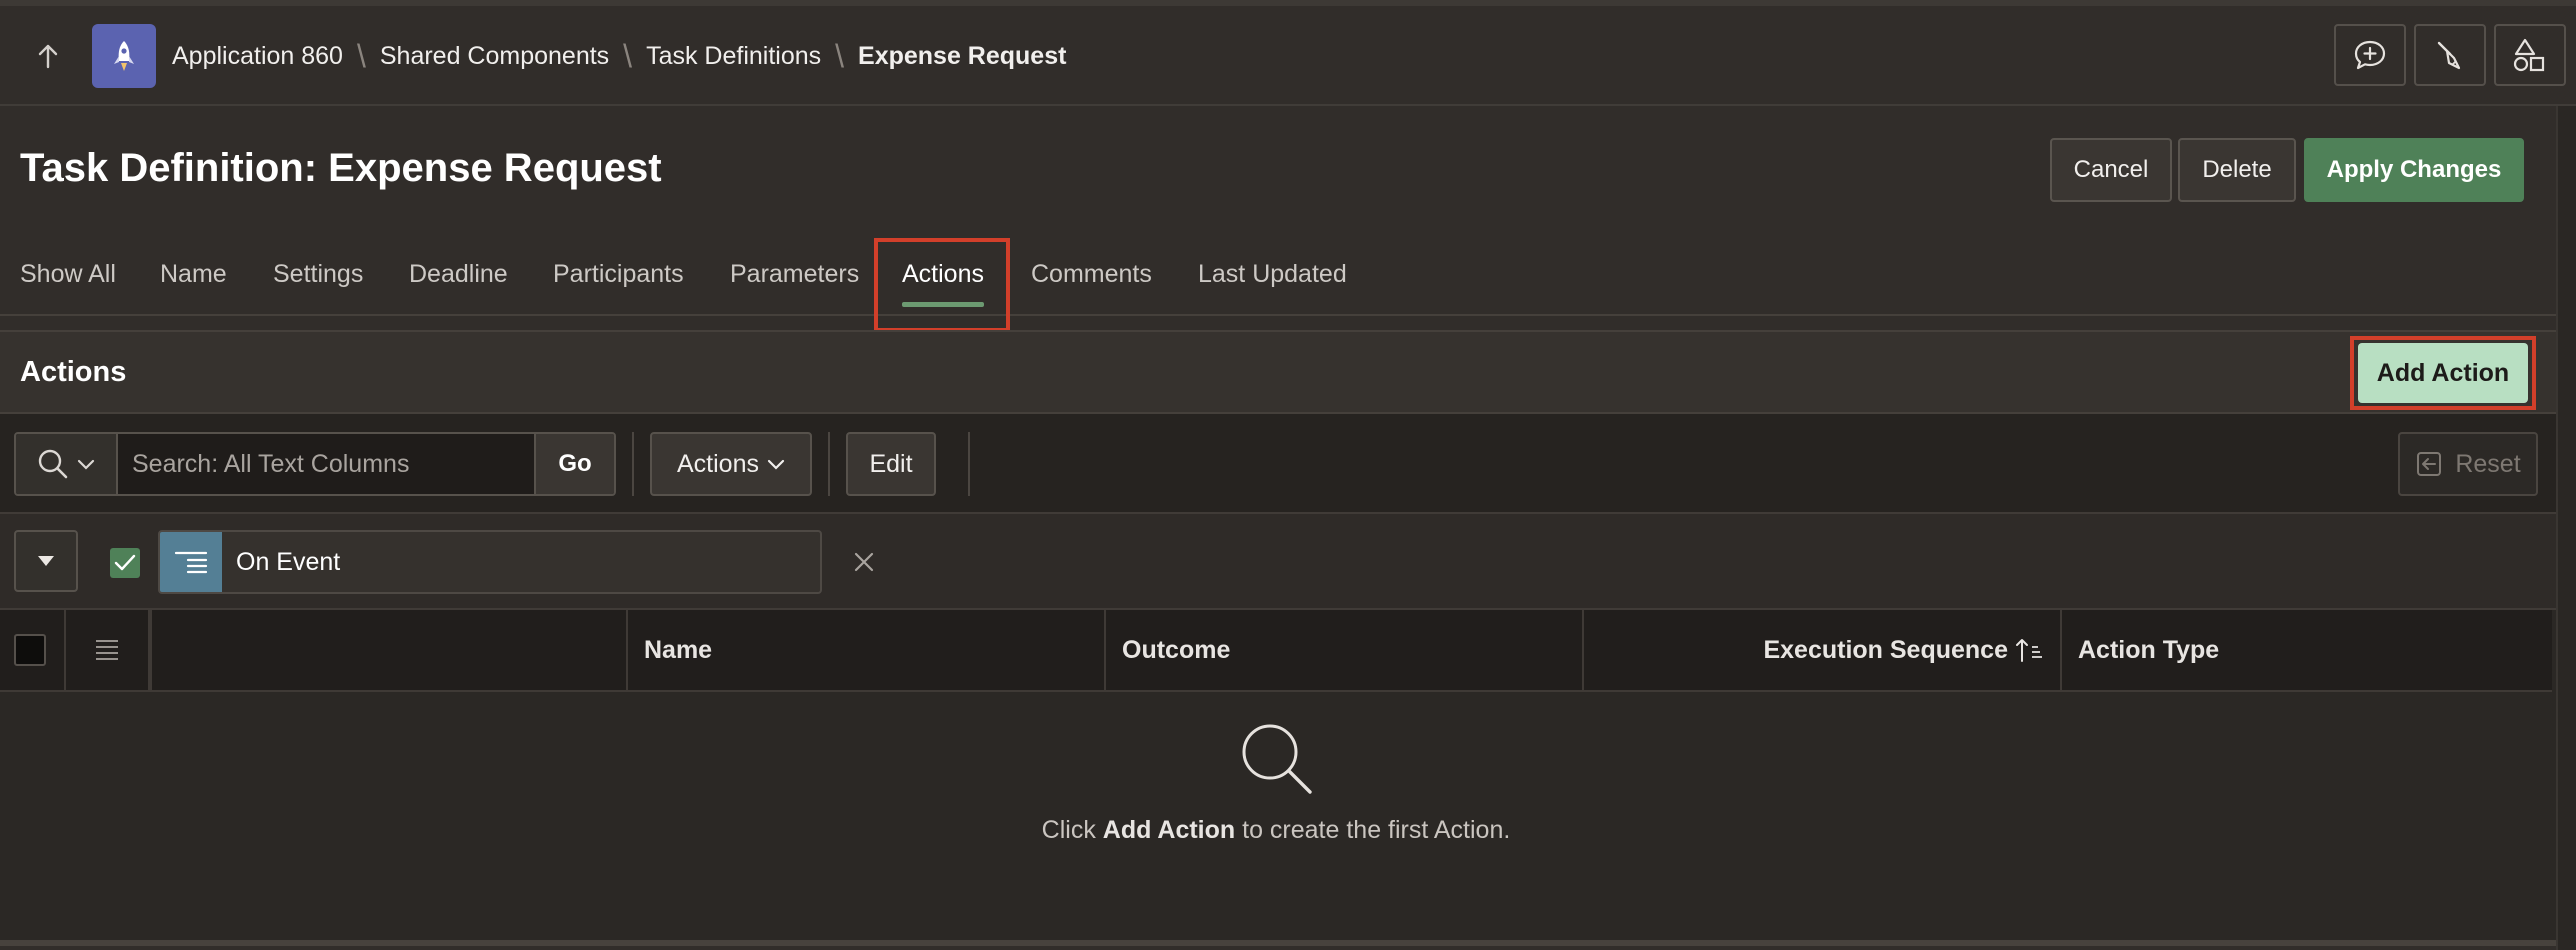  I want to click on cancel-button: Cancel, so click(2111, 170).